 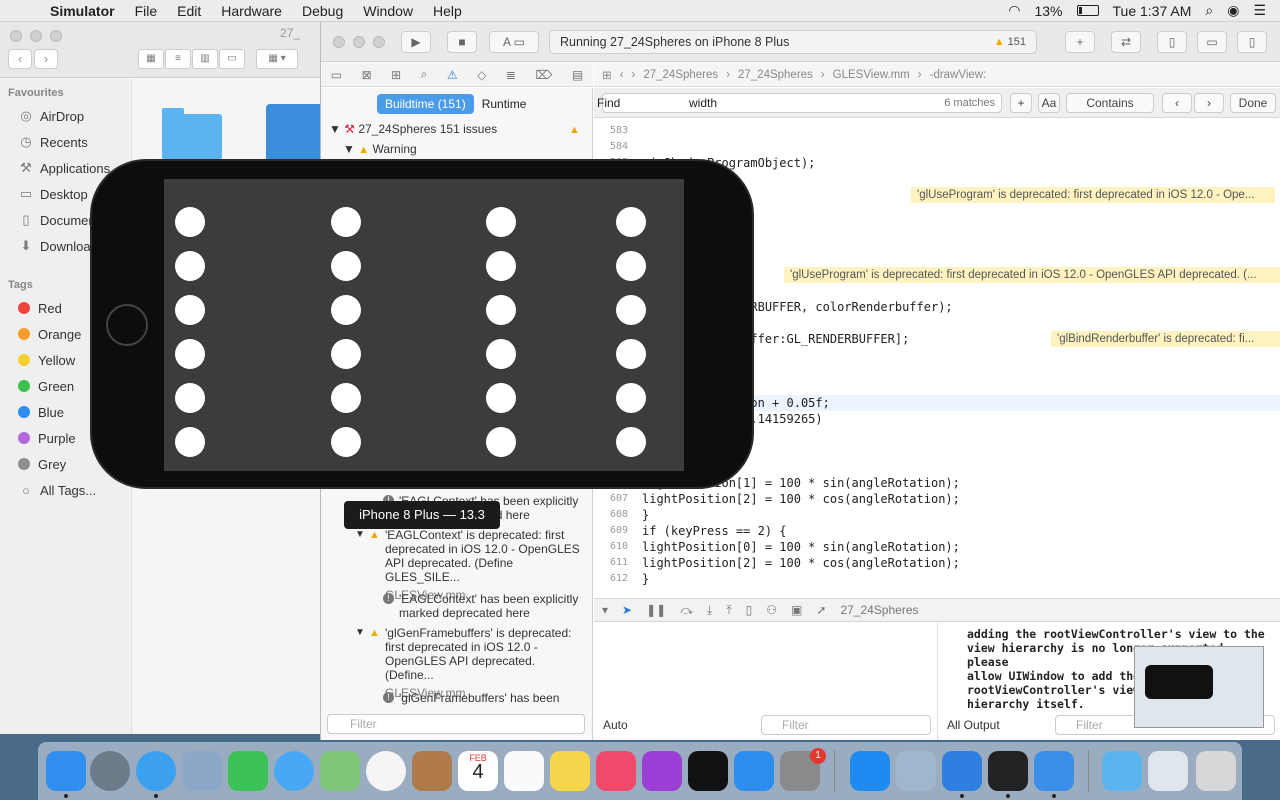 I want to click on screenshot-stack-icon, so click(x=1168, y=771).